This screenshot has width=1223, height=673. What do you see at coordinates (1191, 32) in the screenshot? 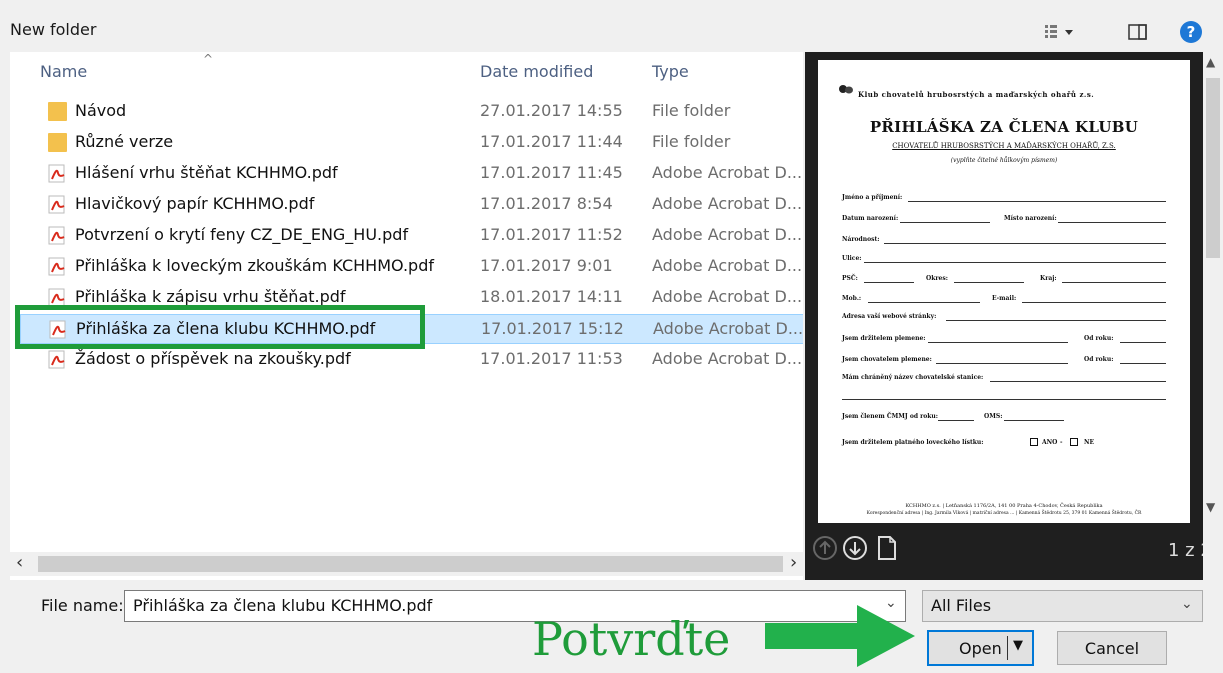
I see `help-button: ?` at bounding box center [1191, 32].